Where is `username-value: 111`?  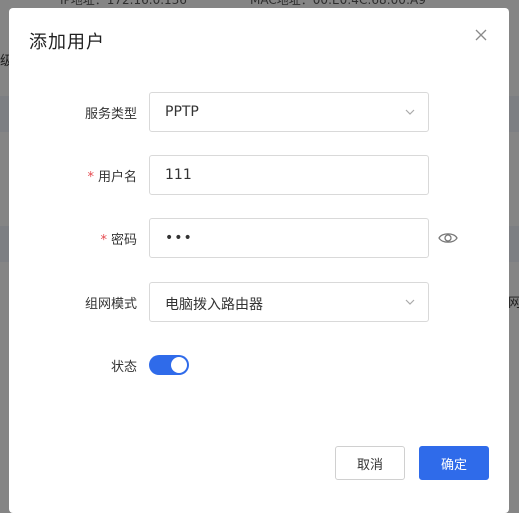 username-value: 111 is located at coordinates (178, 175).